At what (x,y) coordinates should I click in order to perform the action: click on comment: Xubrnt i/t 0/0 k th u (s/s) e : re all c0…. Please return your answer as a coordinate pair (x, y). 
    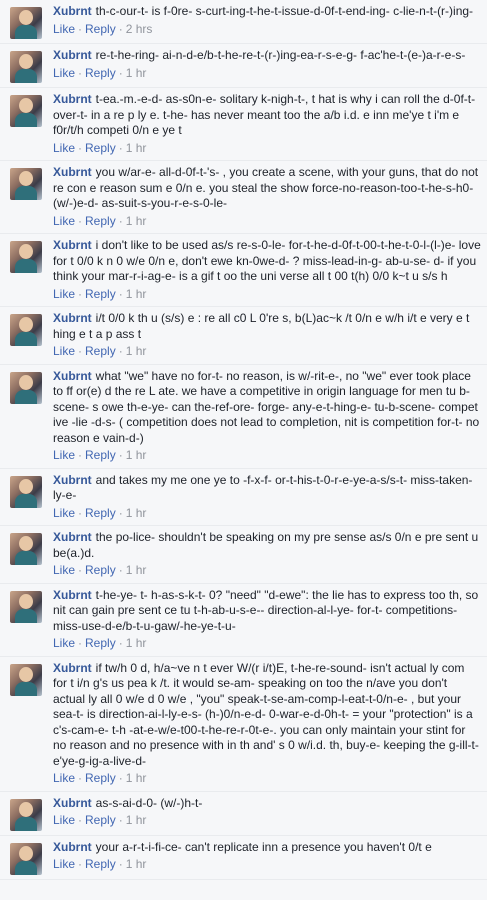
    Looking at the image, I should click on (243, 336).